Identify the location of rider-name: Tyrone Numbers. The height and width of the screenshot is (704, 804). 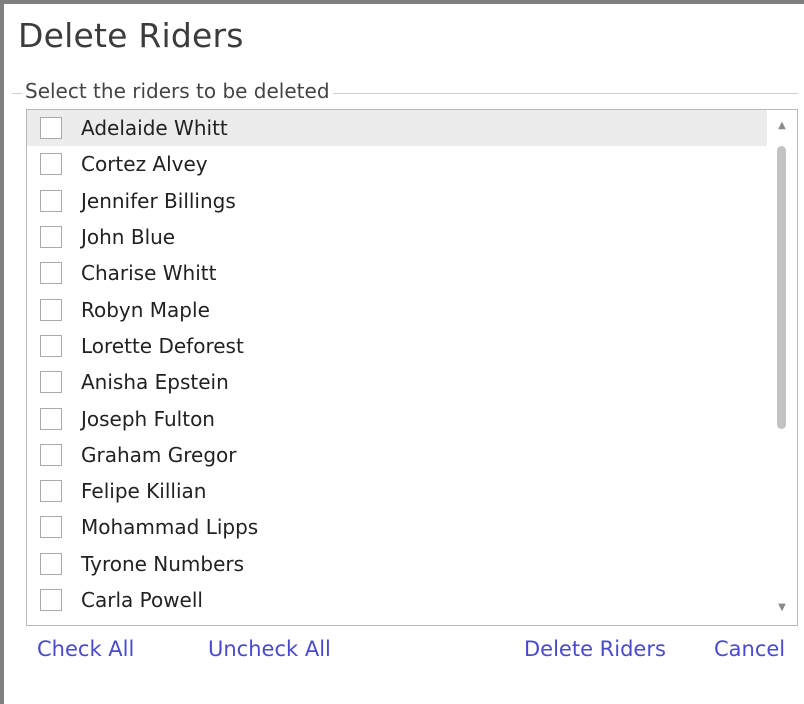
(163, 563).